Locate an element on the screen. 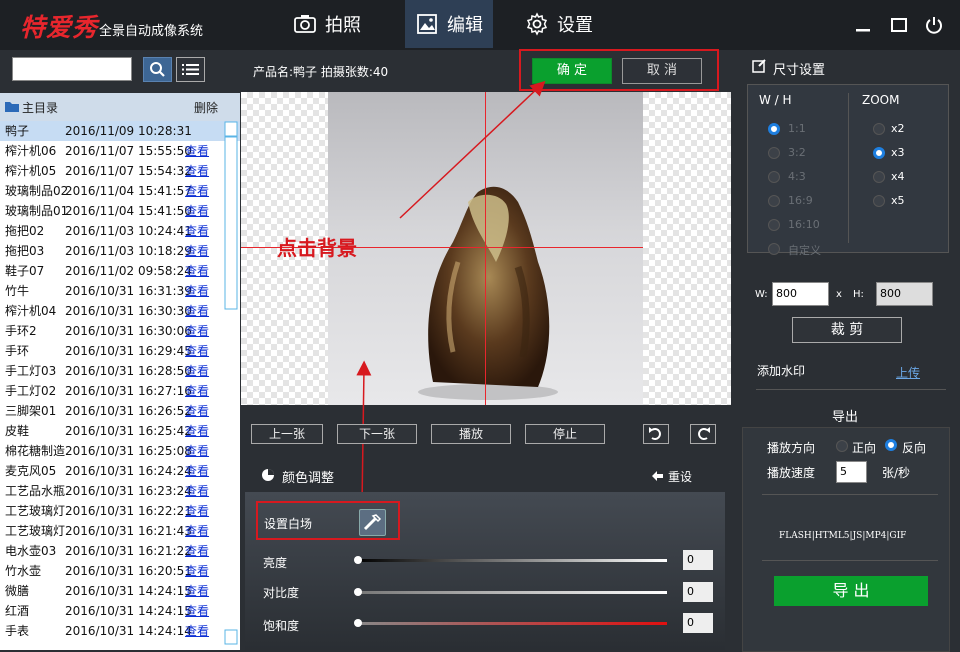 The height and width of the screenshot is (652, 960). file-row: 手环 2016/10/31 16:29:45 查看 is located at coordinates (120, 351).